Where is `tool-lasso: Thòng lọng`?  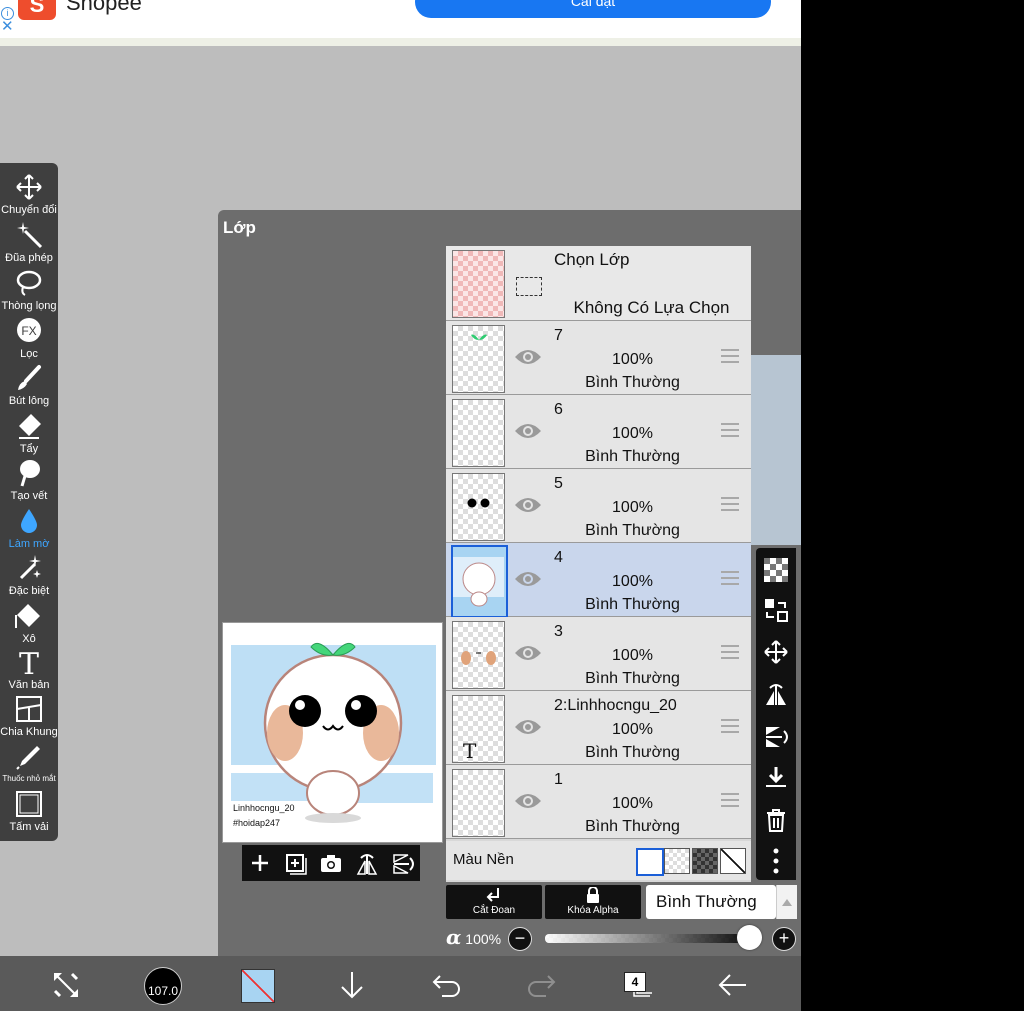
tool-lasso: Thòng lọng is located at coordinates (29, 292).